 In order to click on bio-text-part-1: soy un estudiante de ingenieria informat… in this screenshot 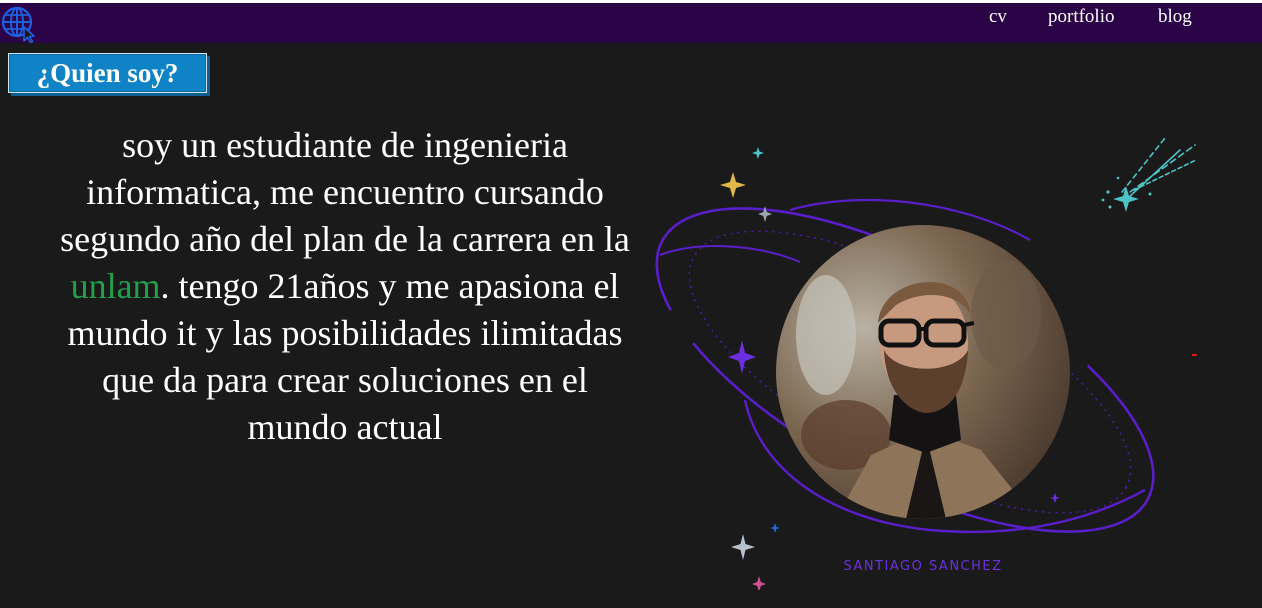, I will do `click(345, 192)`.